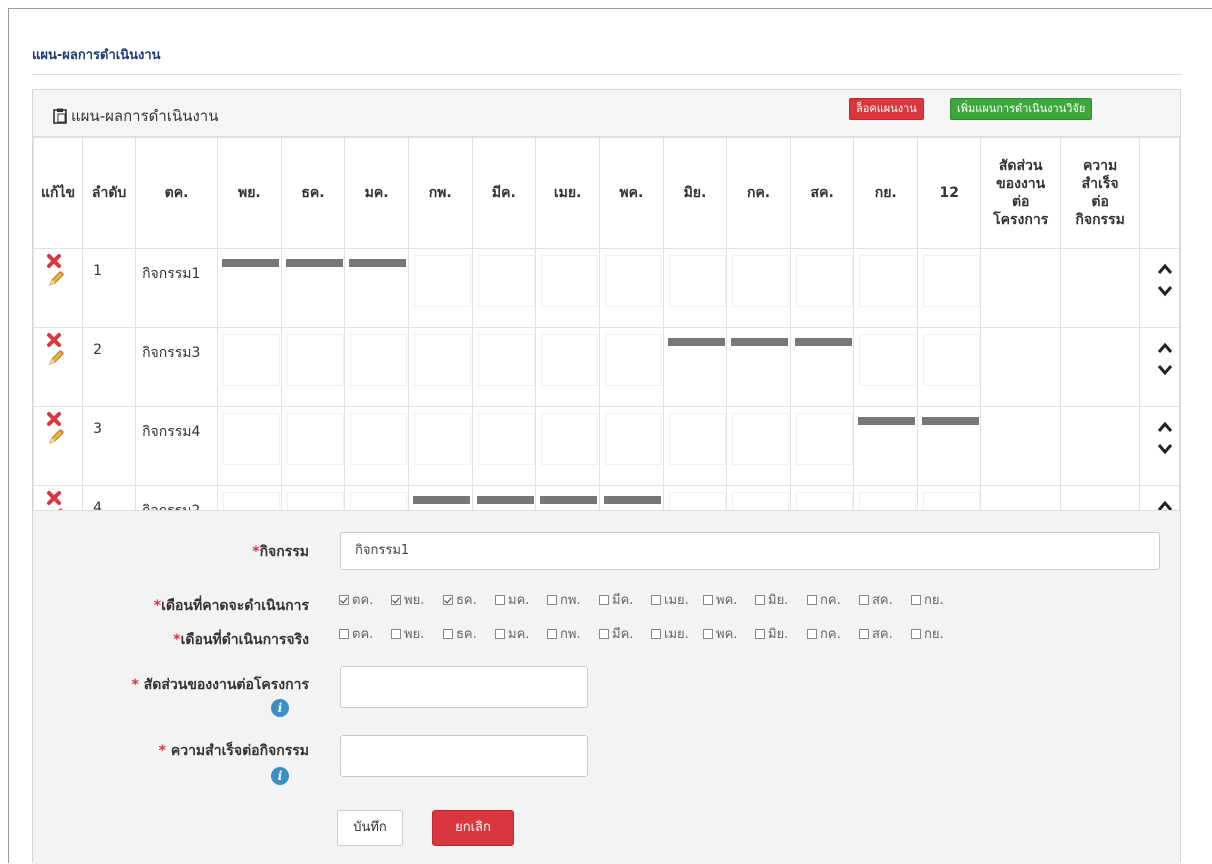 This screenshot has height=864, width=1212. Describe the element at coordinates (469, 633) in the screenshot. I see `actual-month-checkbox: ธค.` at that location.